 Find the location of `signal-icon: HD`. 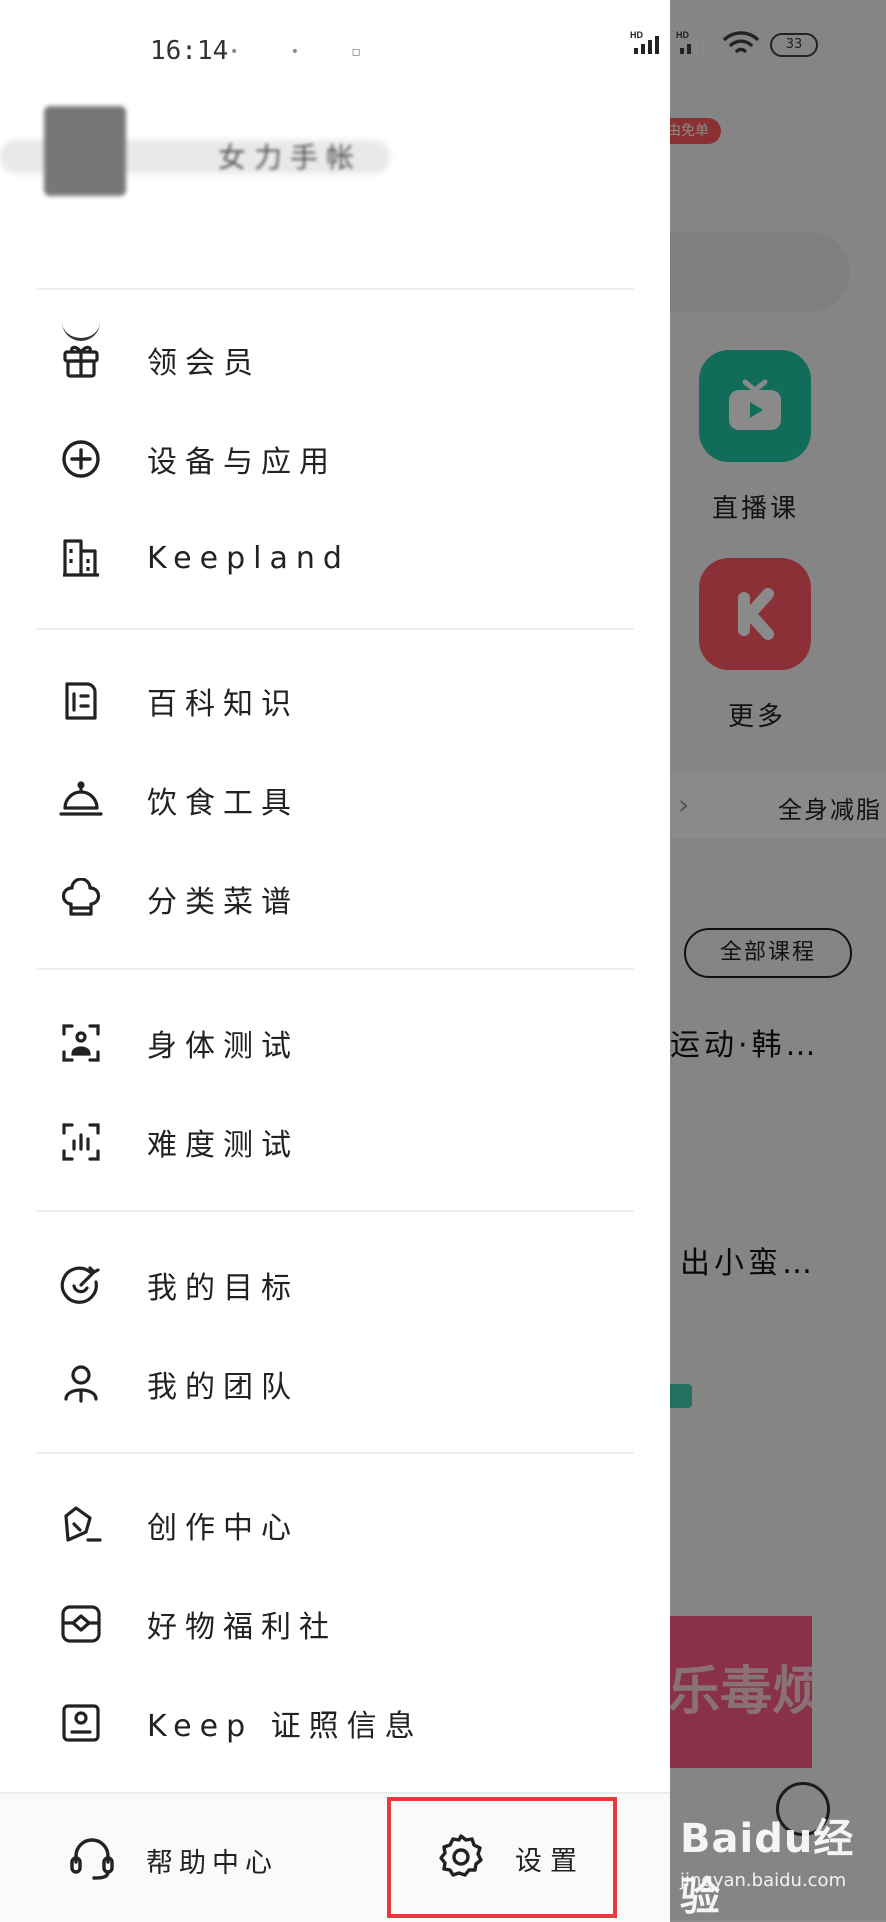

signal-icon: HD is located at coordinates (648, 45).